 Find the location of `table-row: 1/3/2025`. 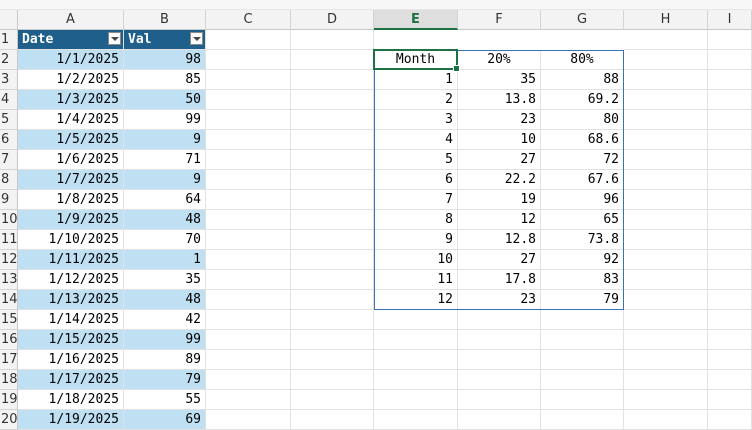

table-row: 1/3/2025 is located at coordinates (71, 100).